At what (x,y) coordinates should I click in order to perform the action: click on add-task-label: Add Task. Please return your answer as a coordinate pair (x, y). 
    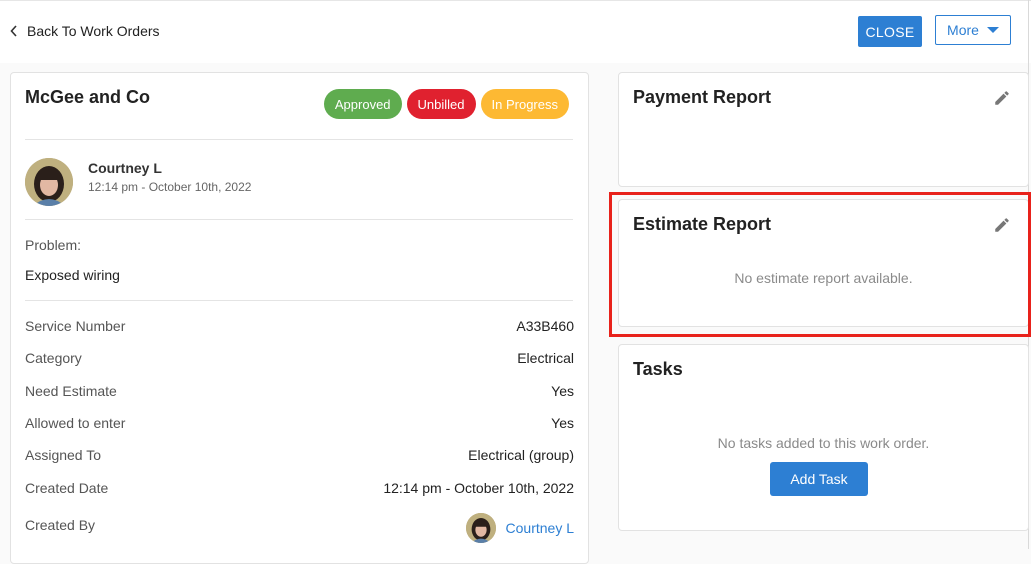
    Looking at the image, I should click on (819, 479).